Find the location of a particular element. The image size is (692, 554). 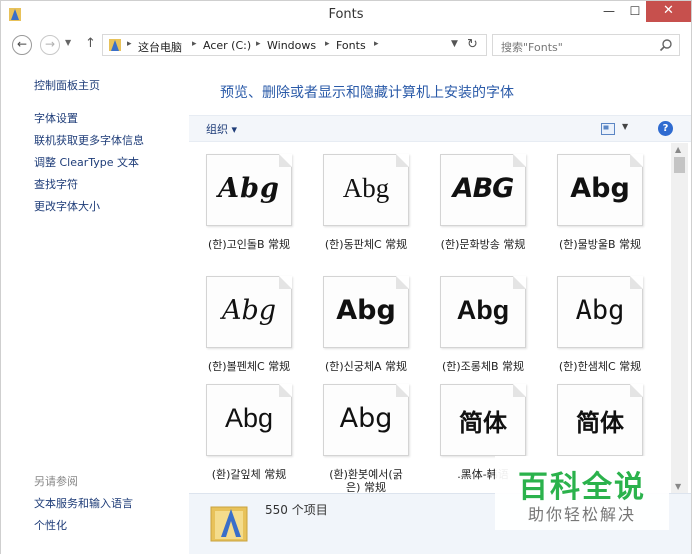

refresh-button: ↻ is located at coordinates (472, 44).